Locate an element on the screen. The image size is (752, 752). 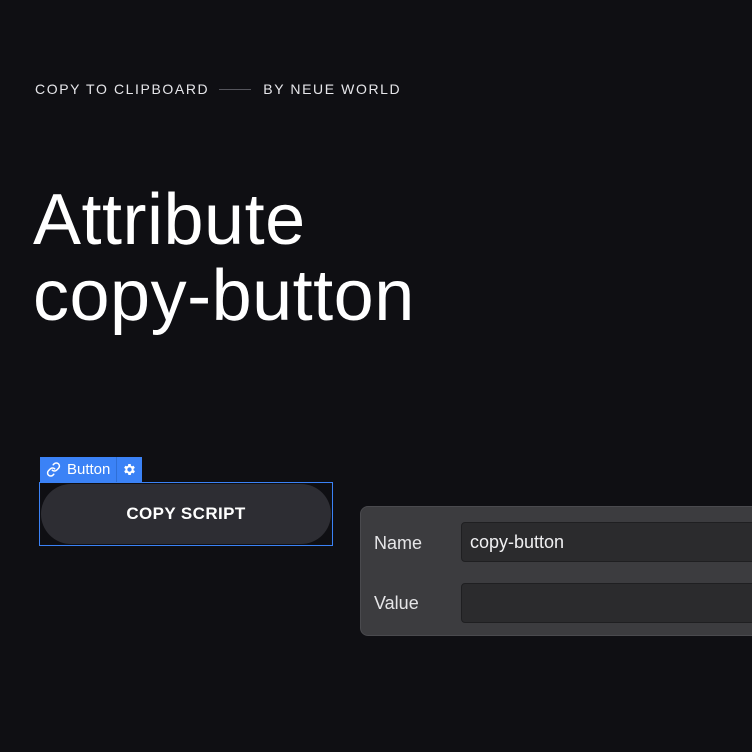
attribute-name-input: copy-button is located at coordinates (606, 542).